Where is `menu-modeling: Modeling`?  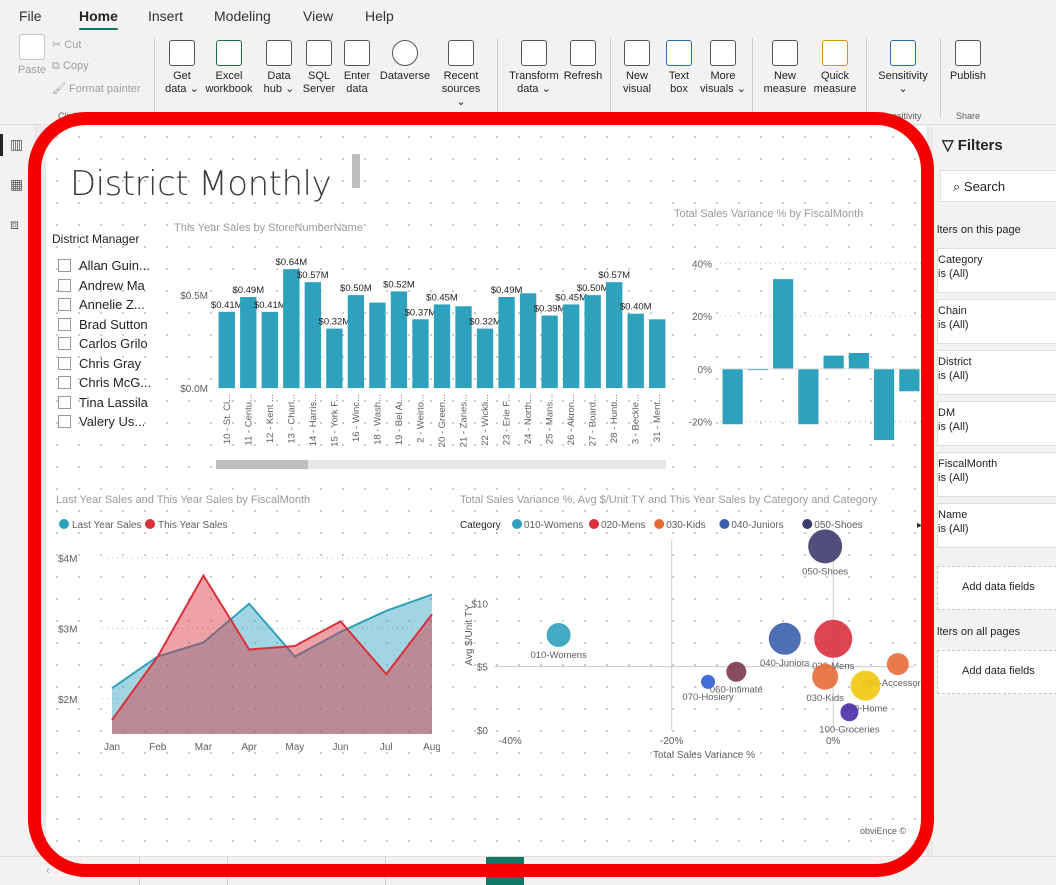 menu-modeling: Modeling is located at coordinates (242, 16).